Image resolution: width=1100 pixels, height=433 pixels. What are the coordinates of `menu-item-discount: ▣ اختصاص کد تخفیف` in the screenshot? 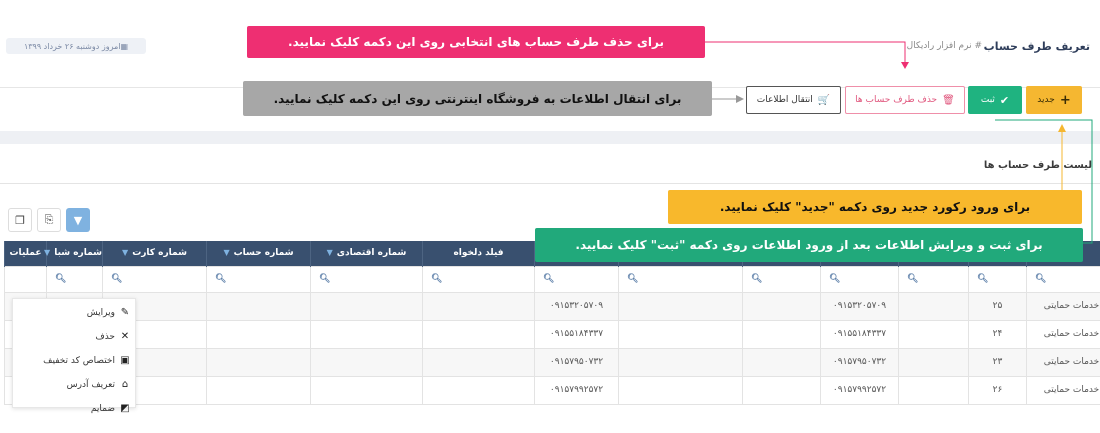 It's located at (74, 360).